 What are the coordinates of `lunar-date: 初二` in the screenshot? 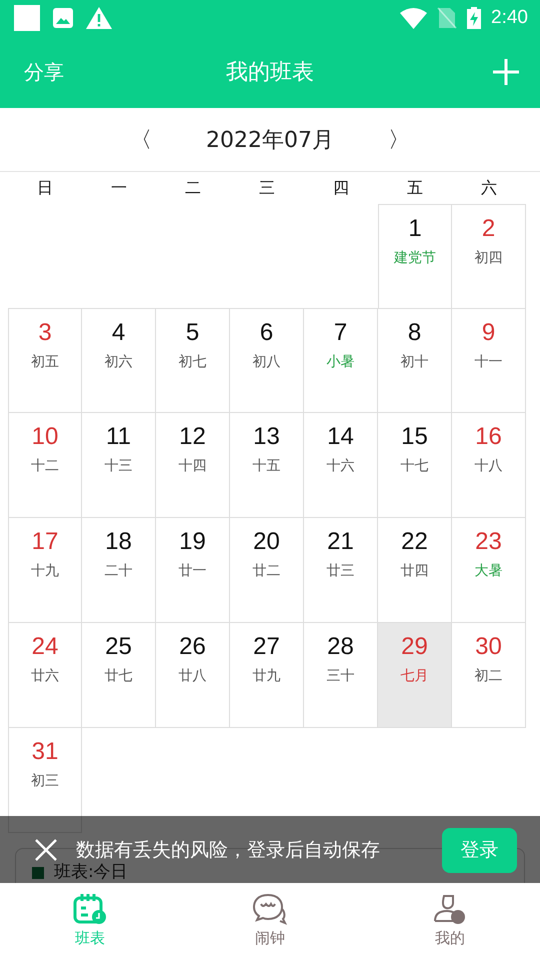 It's located at (488, 676).